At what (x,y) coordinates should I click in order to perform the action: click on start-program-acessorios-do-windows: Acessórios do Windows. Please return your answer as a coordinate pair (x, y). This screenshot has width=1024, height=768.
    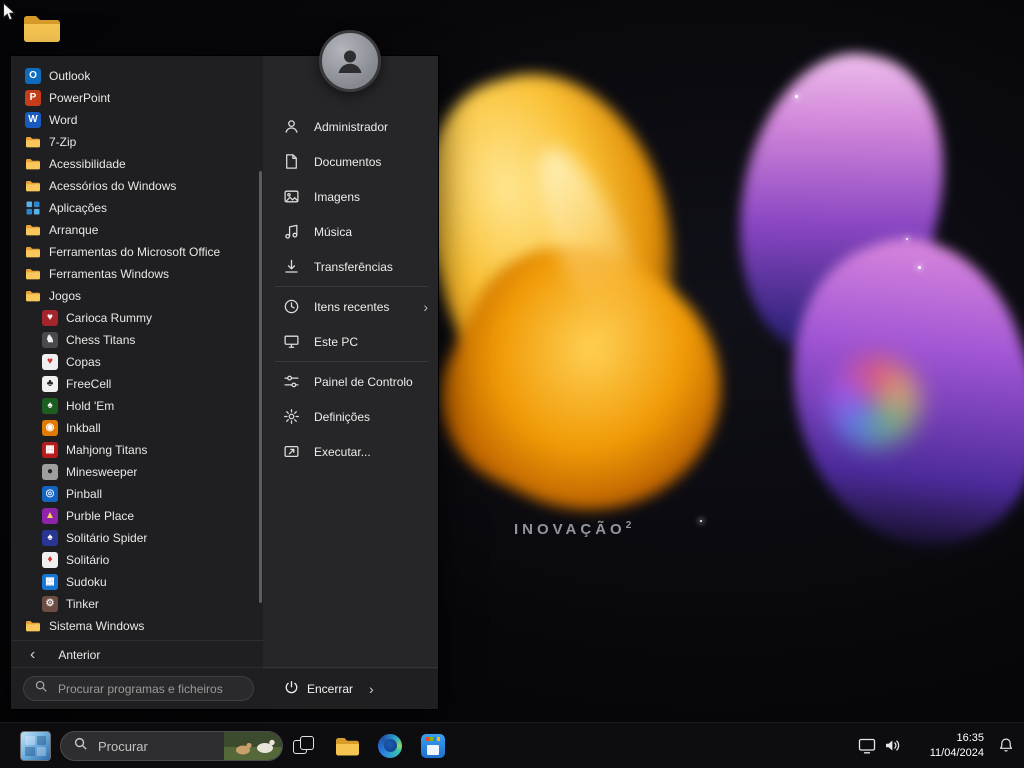
    Looking at the image, I should click on (135, 186).